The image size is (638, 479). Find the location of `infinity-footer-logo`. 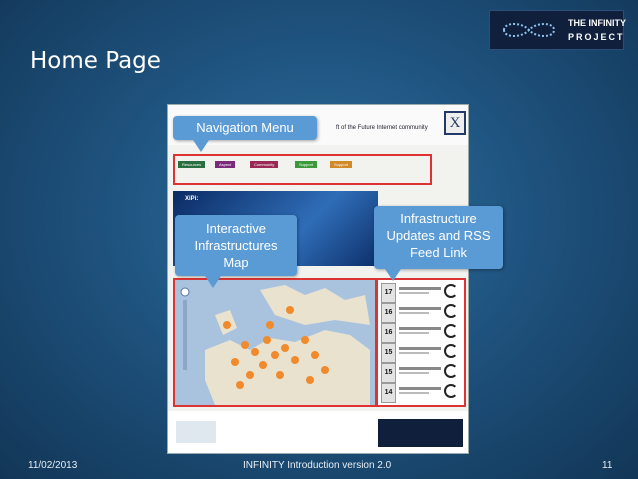

infinity-footer-logo is located at coordinates (420, 433).